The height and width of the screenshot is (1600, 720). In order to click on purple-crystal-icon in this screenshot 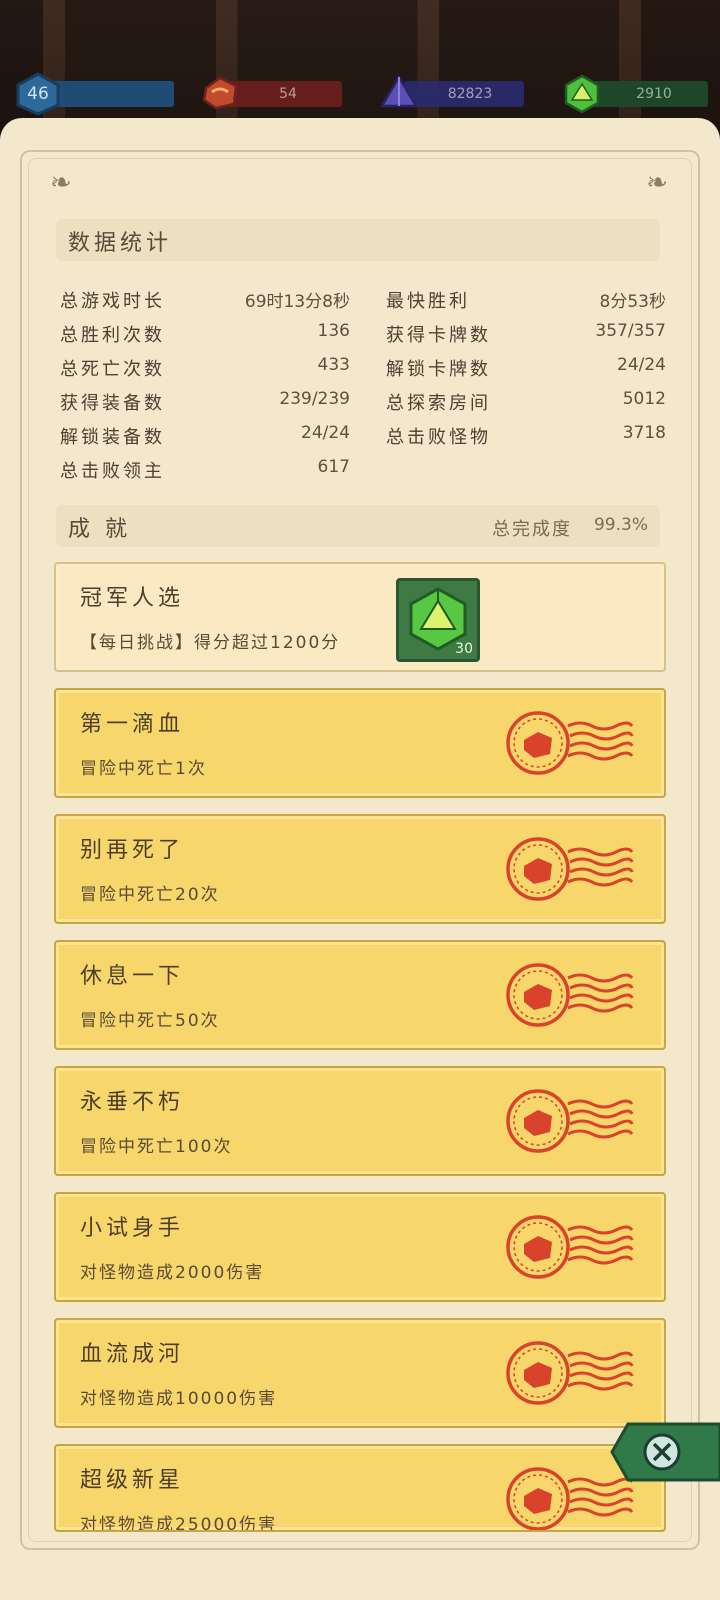, I will do `click(399, 91)`.